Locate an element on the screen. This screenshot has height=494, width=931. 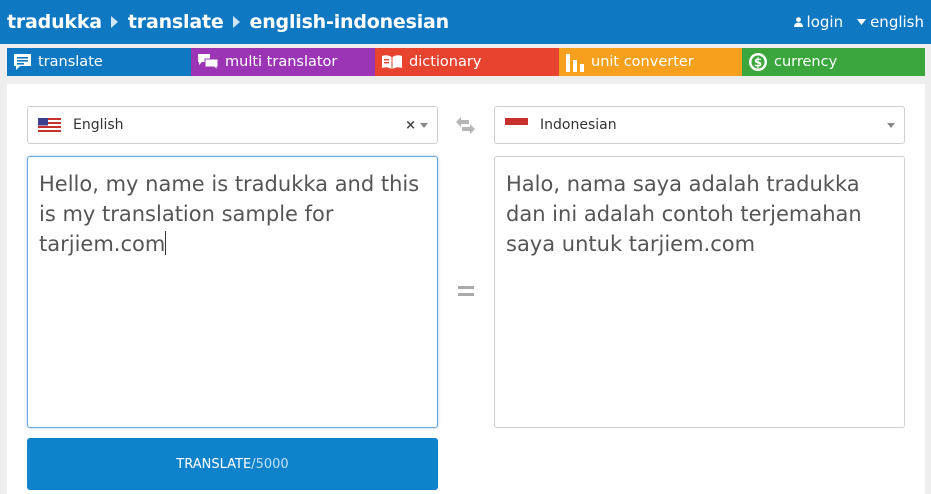
translate-button-label: TRANSLATE is located at coordinates (214, 464).